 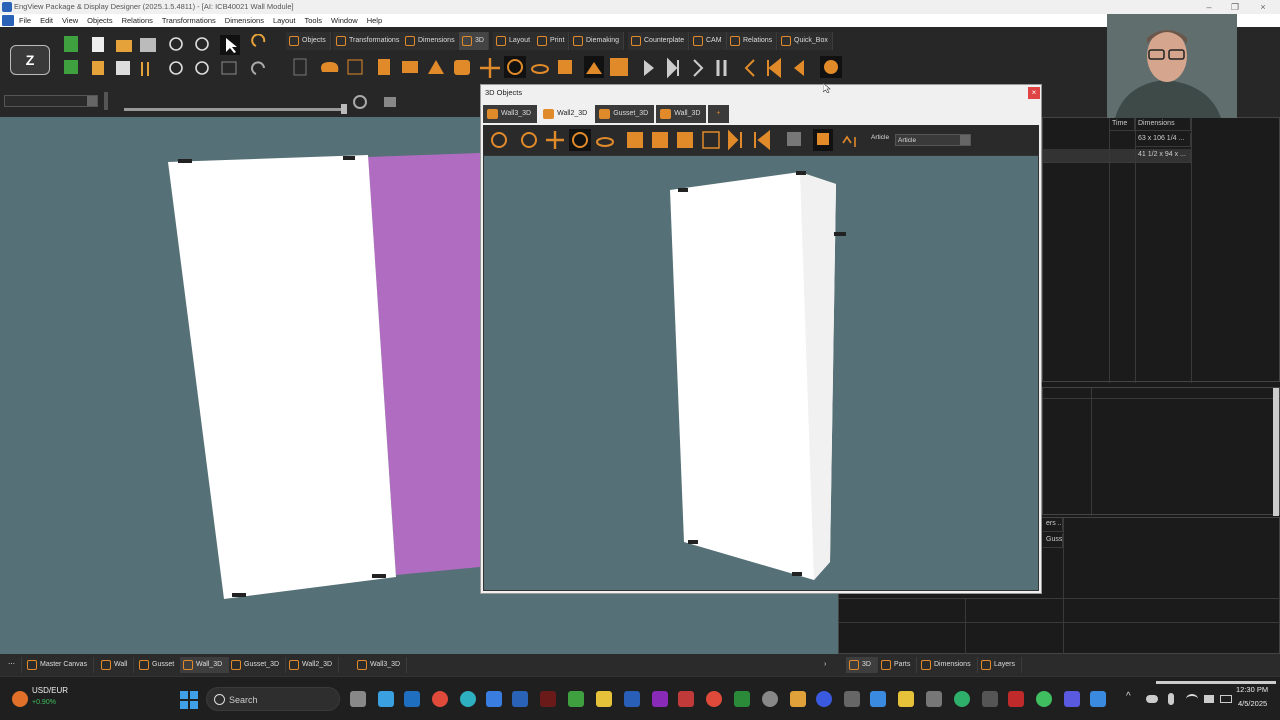 I want to click on snipping-icon, so click(x=1098, y=699).